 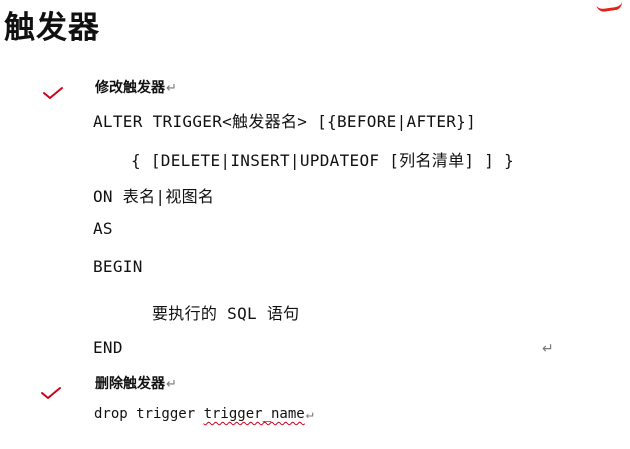 What do you see at coordinates (323, 160) in the screenshot?
I see `alter-line-2: { [DELETE|INSERT|UPDATEOF [列名清单] ] }` at bounding box center [323, 160].